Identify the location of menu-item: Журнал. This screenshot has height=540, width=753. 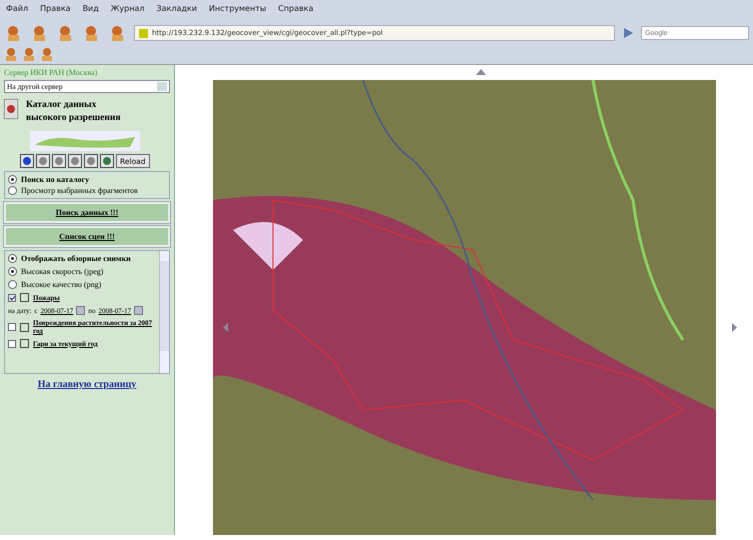
(127, 10).